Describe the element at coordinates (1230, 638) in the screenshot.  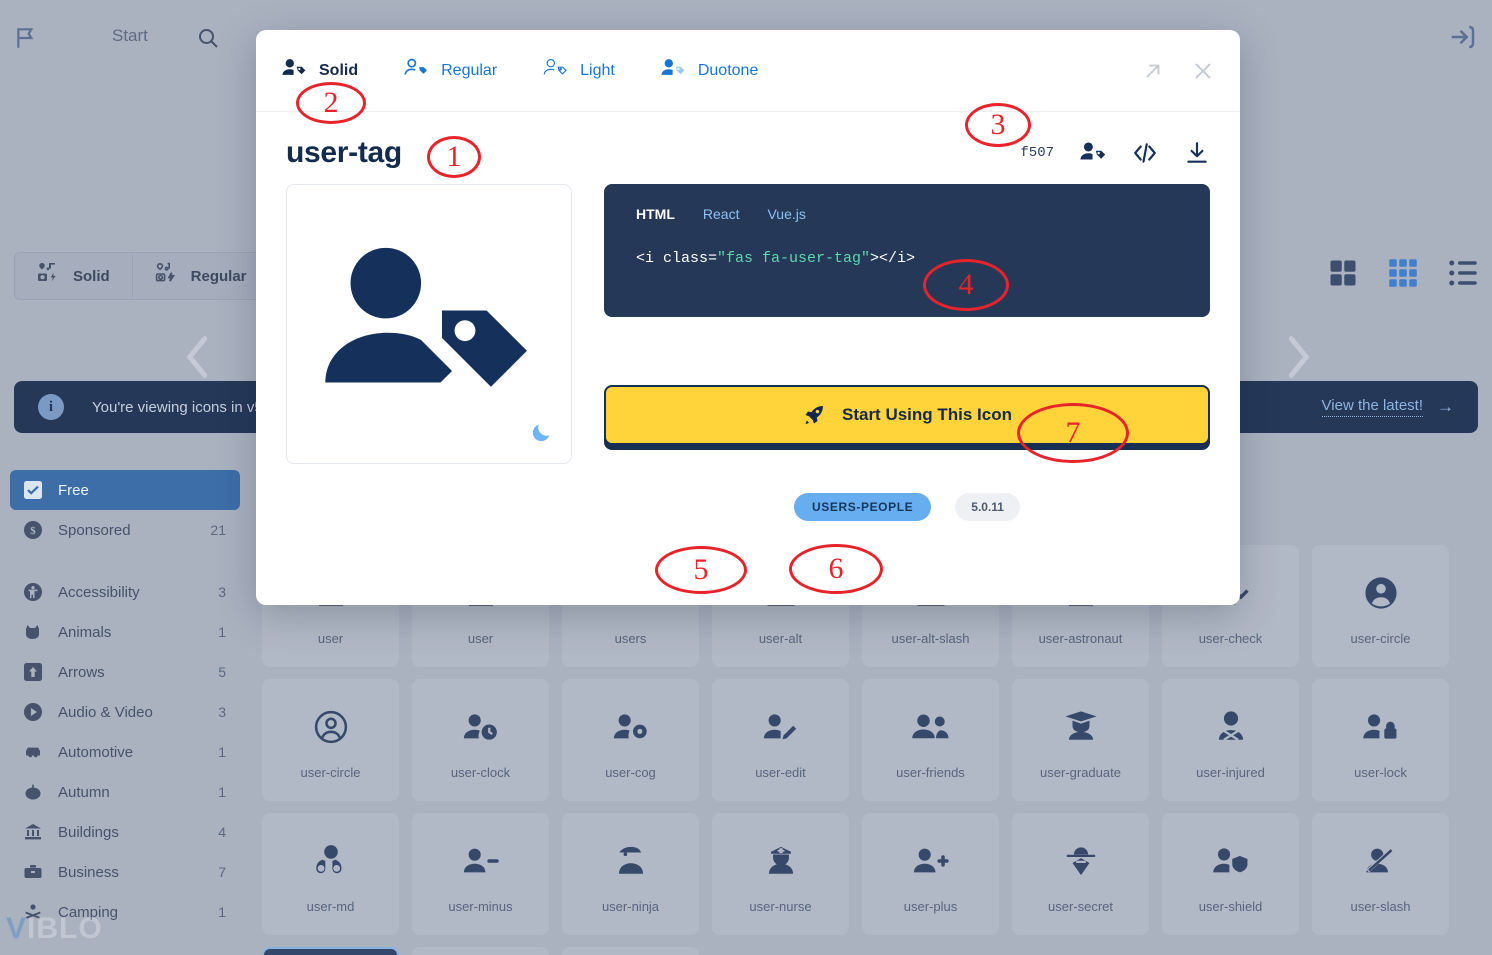
I see `icon-label: user-check` at that location.